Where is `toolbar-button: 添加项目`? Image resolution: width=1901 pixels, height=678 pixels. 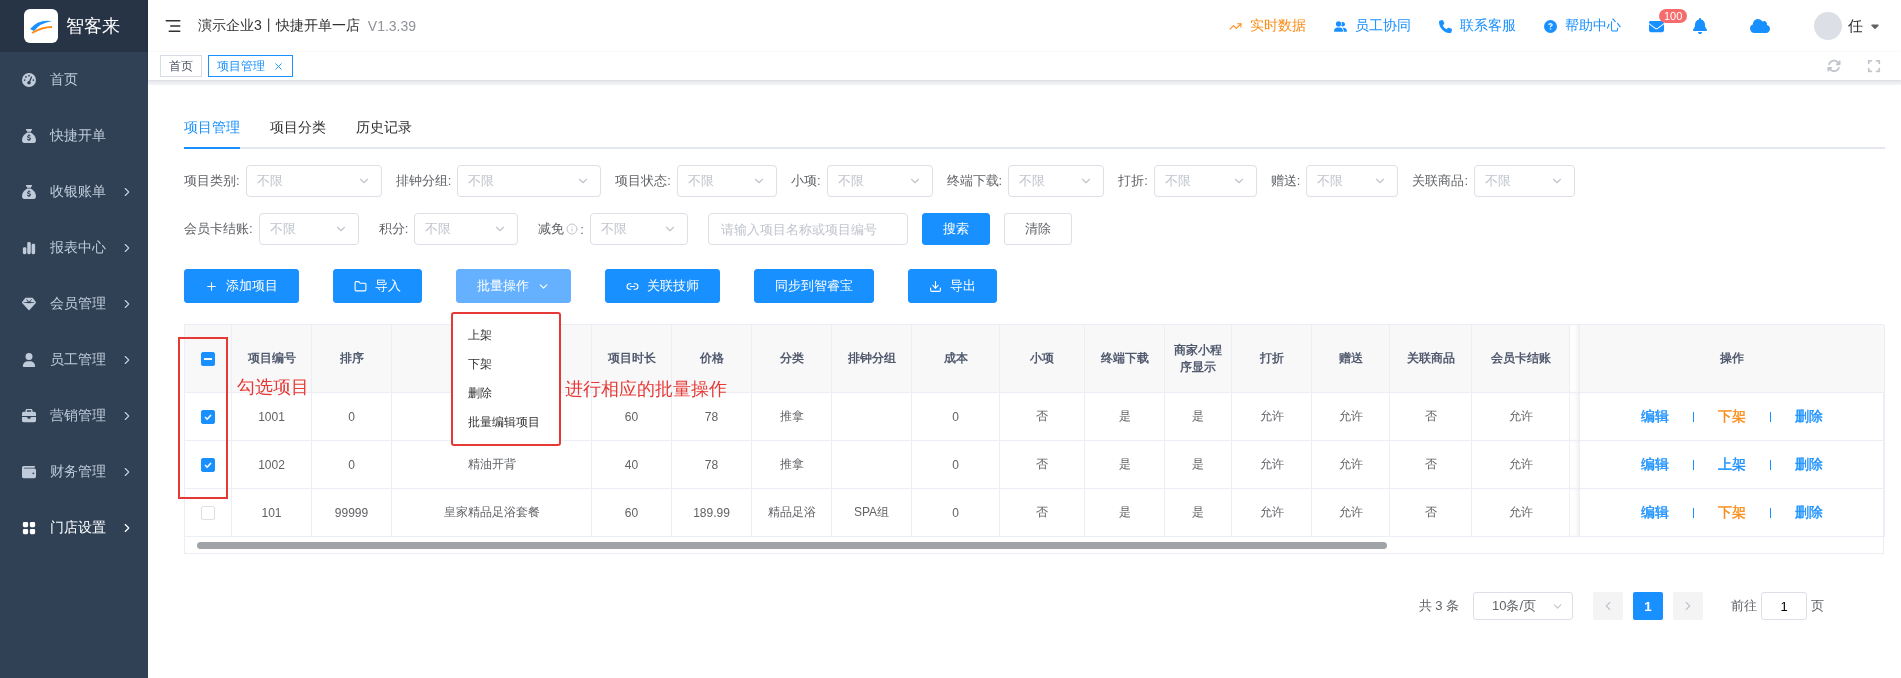 toolbar-button: 添加项目 is located at coordinates (241, 286).